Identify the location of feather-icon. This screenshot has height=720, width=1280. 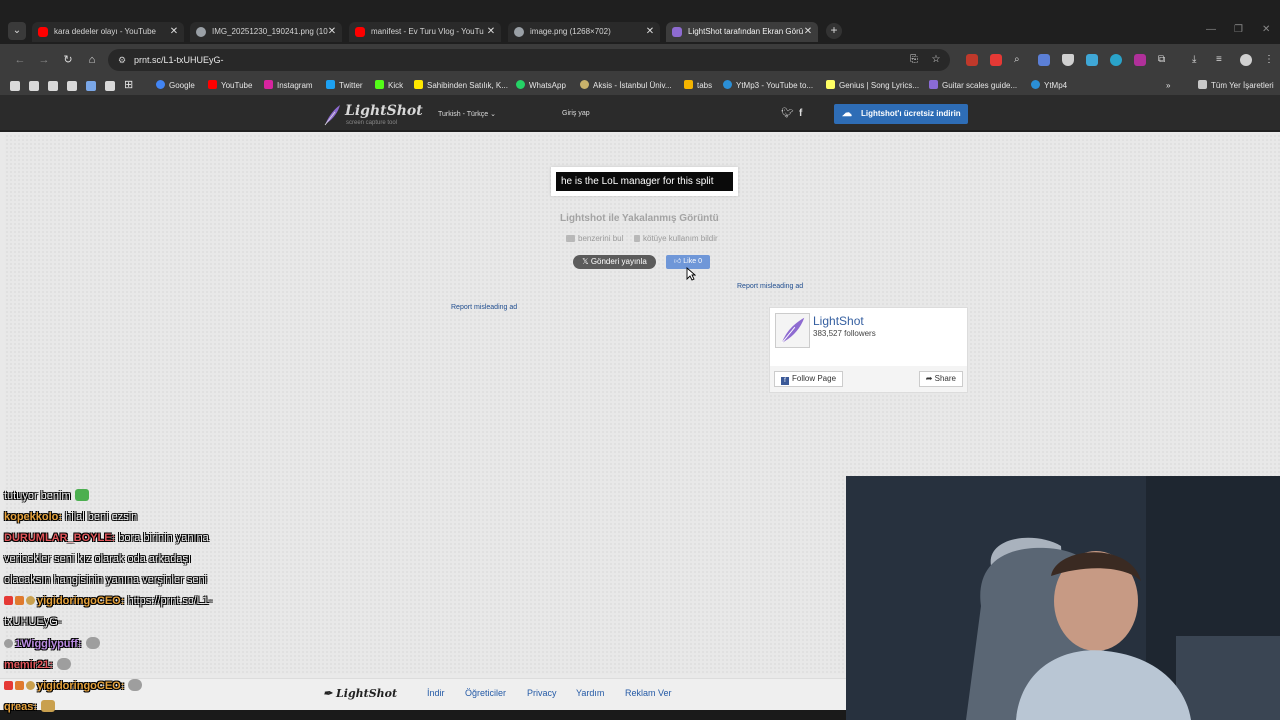
(793, 330).